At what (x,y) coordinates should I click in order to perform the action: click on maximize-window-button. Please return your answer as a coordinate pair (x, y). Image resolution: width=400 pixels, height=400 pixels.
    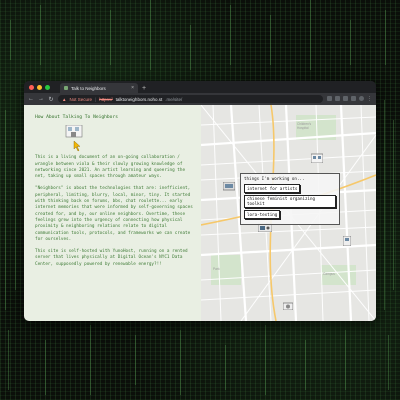
    Looking at the image, I should click on (47, 87).